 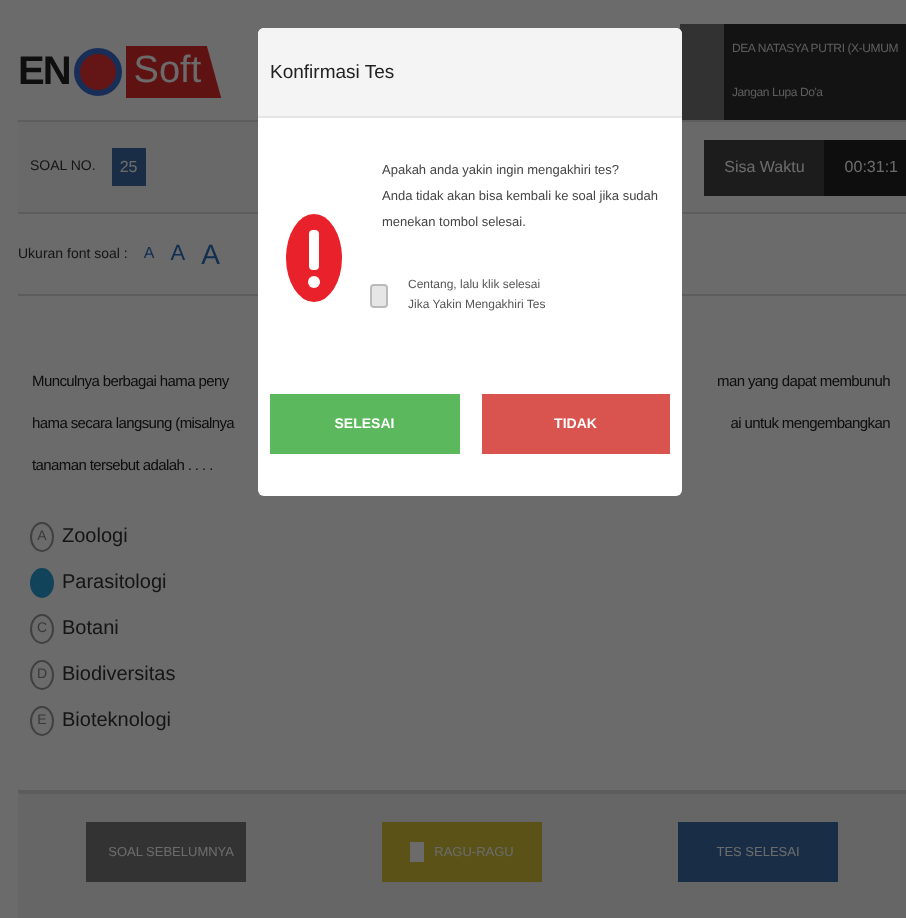 I want to click on answer-label: Botani, so click(x=90, y=629).